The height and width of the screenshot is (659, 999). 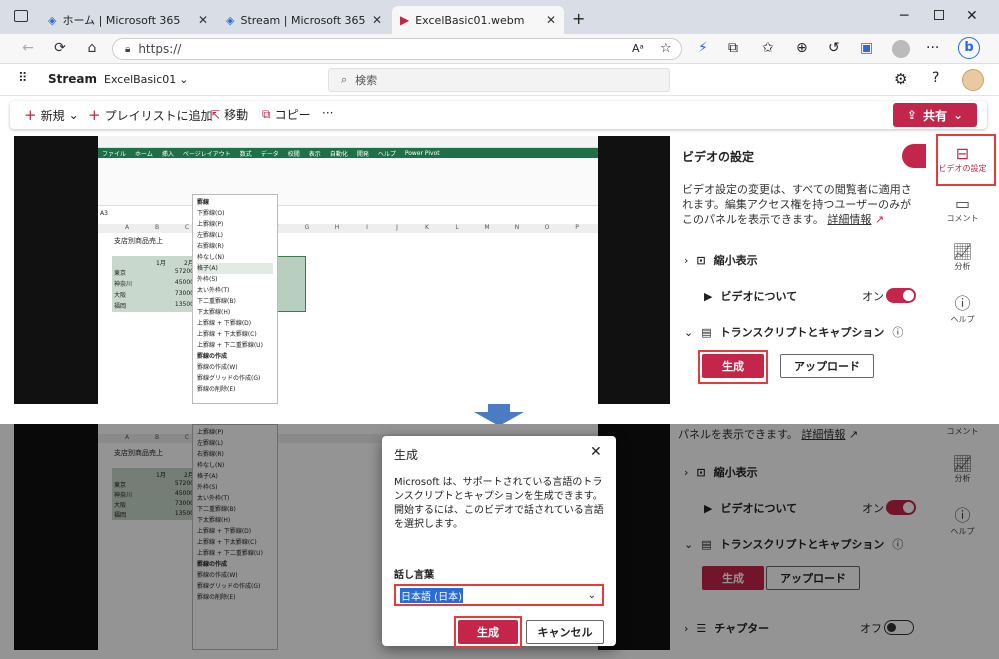 I want to click on close-icon: ✕, so click(x=596, y=452).